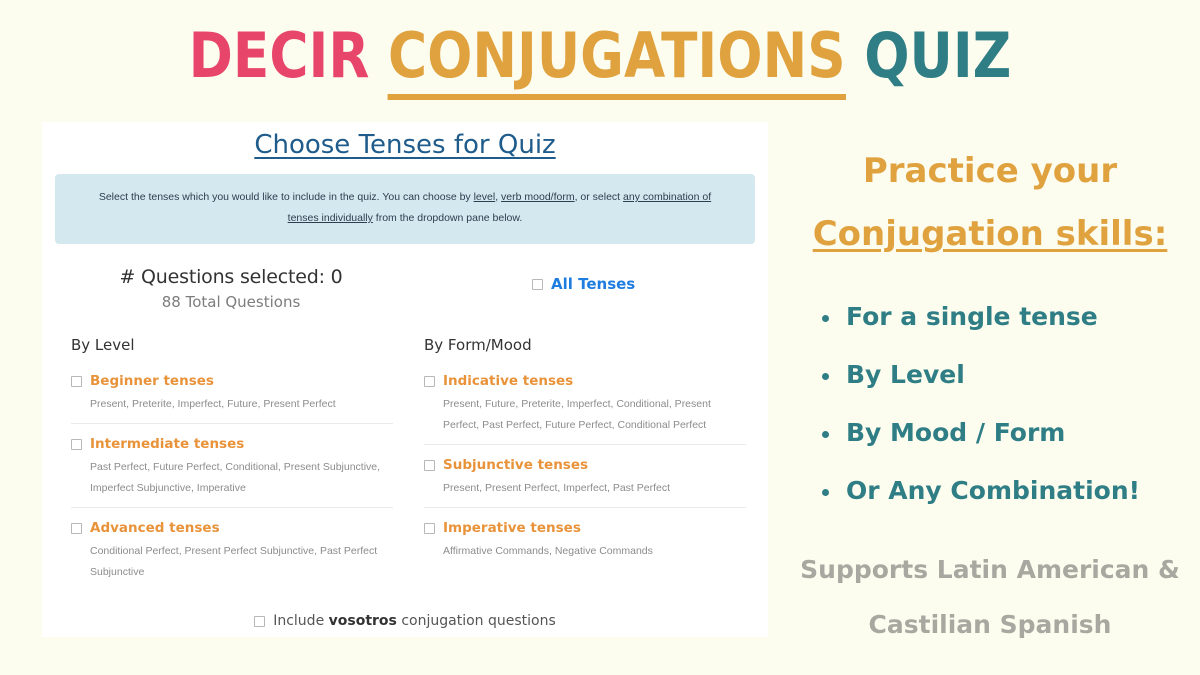 The height and width of the screenshot is (675, 1200). I want to click on info-link-verb-mood-form: verb mood/form, so click(538, 197).